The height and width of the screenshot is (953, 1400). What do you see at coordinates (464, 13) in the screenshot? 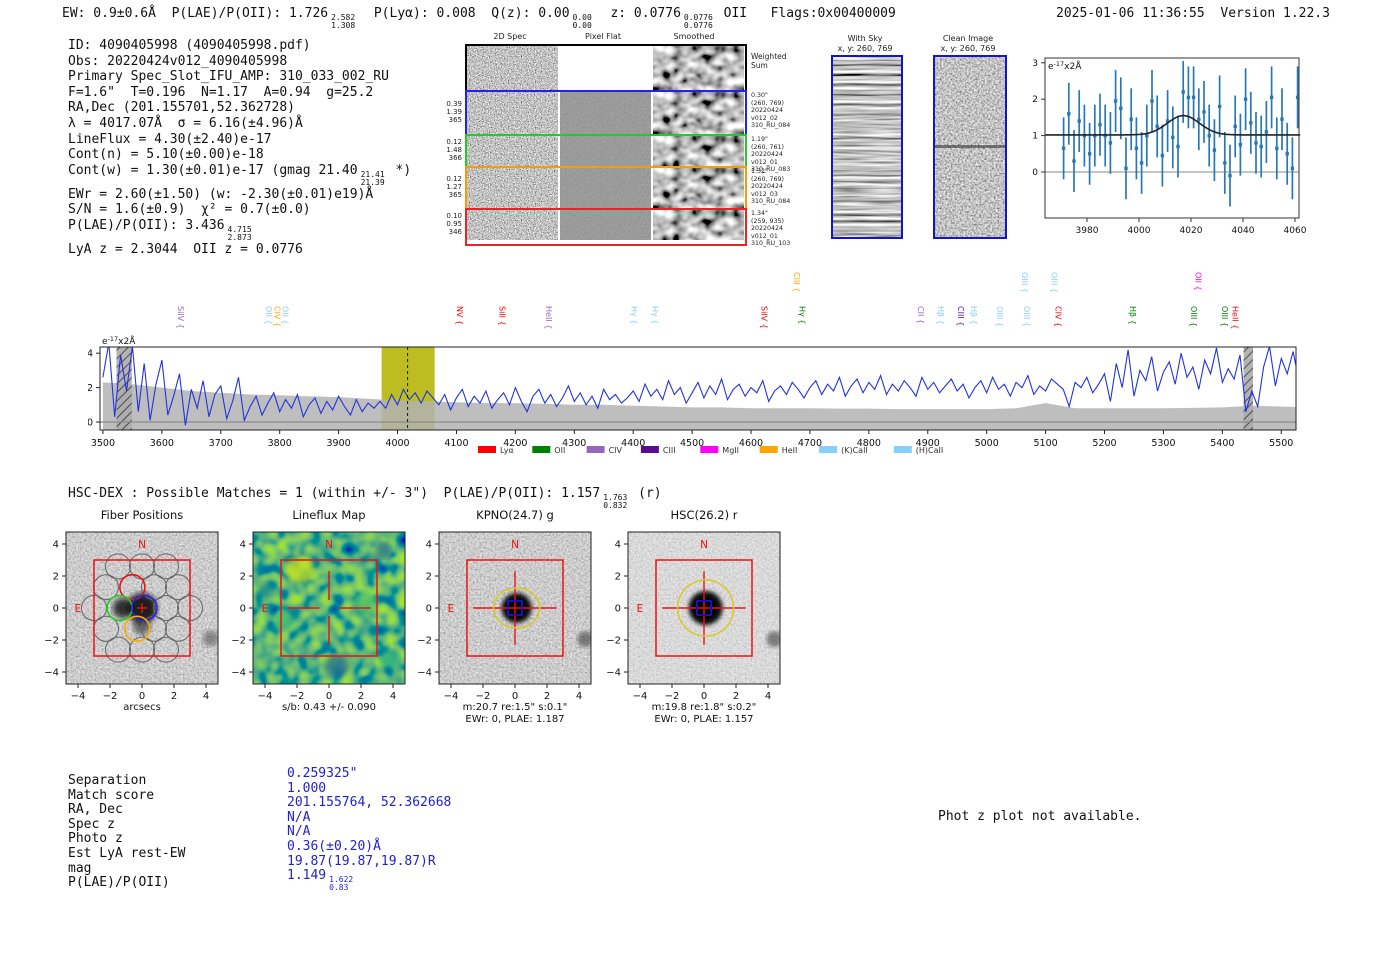
I see `text-segment: P(Lyα): 0.008 Q(z): 0.00` at bounding box center [464, 13].